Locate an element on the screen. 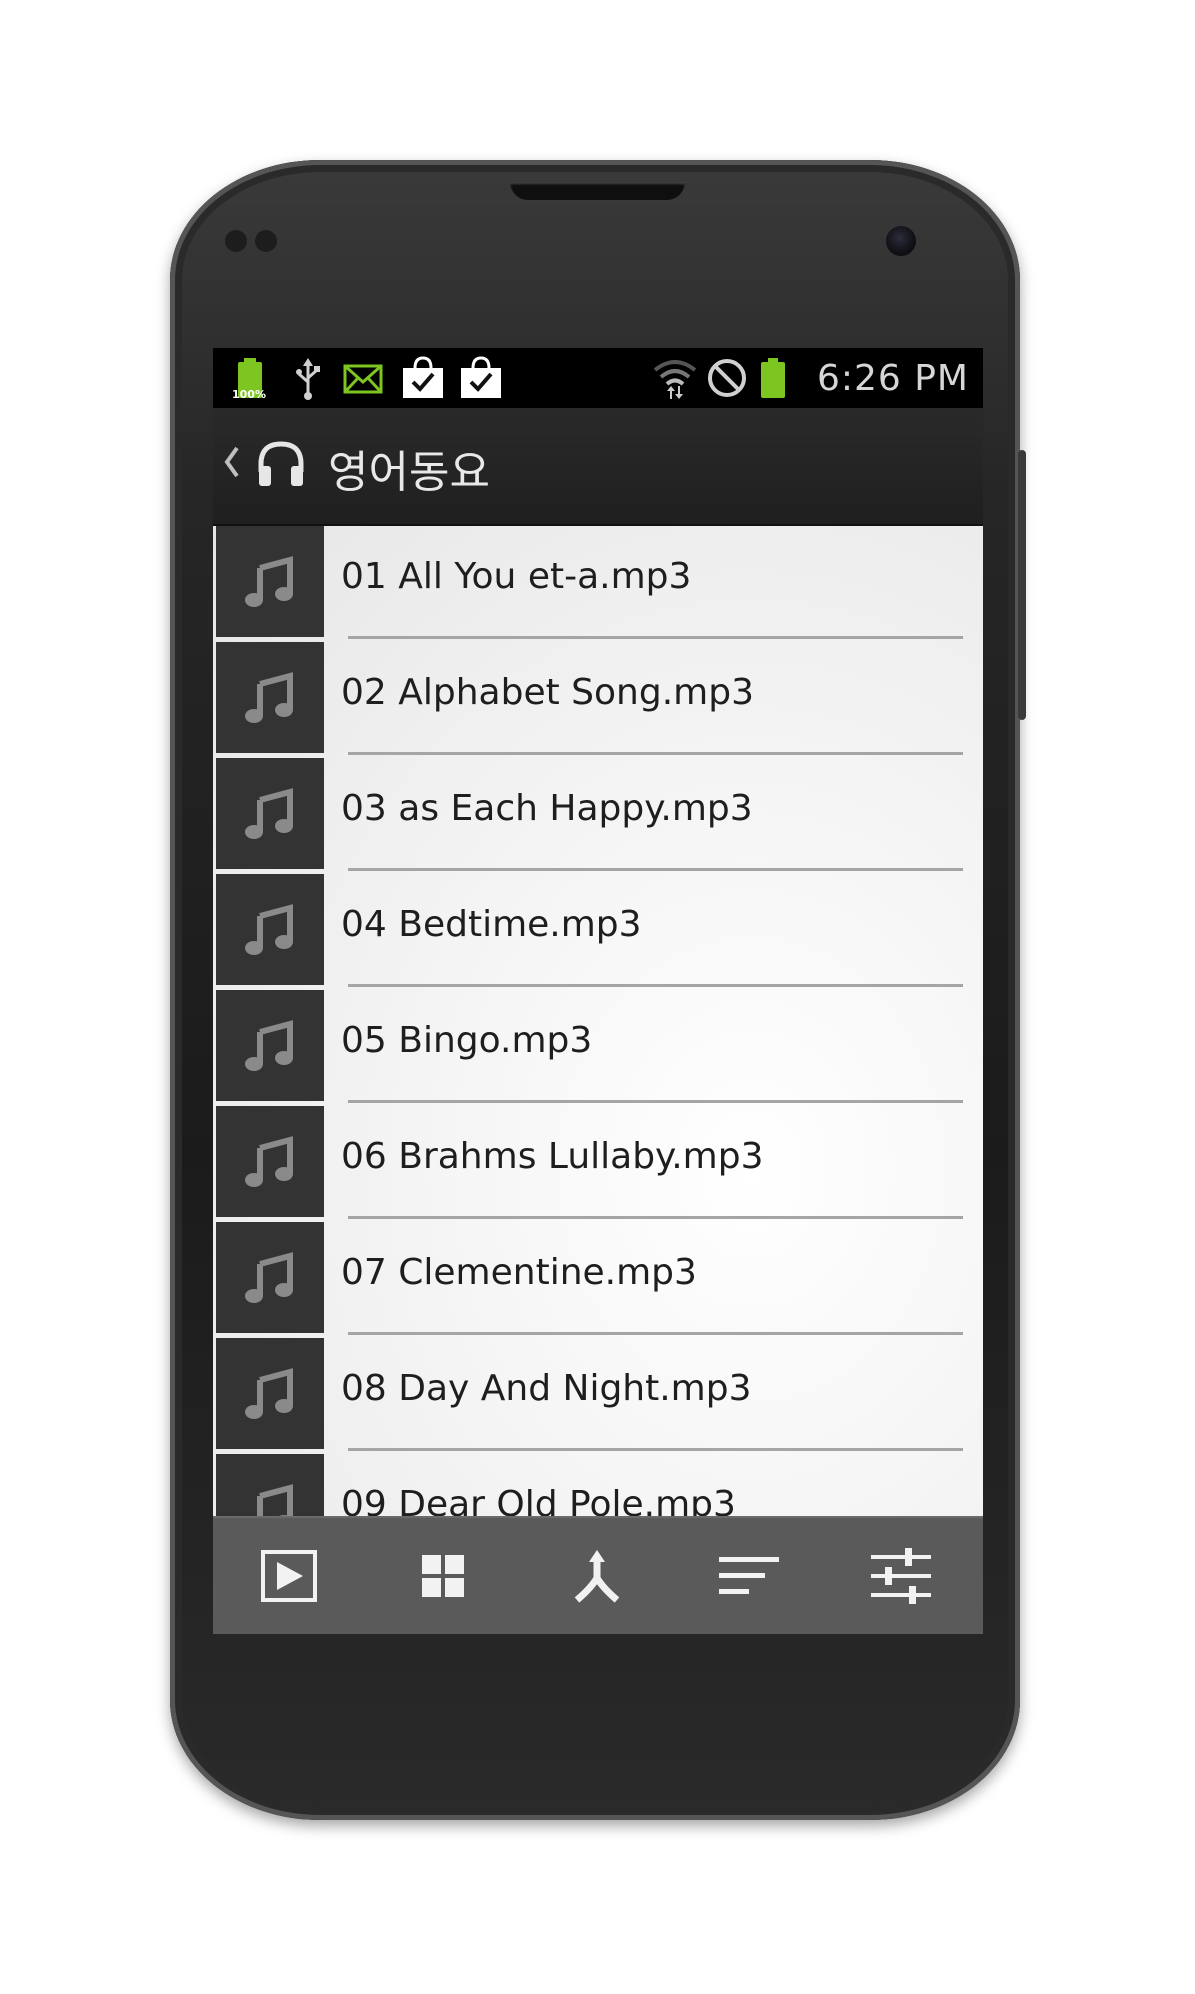  song-title: 09 Dear Old Pole.mp3 is located at coordinates (538, 1500).